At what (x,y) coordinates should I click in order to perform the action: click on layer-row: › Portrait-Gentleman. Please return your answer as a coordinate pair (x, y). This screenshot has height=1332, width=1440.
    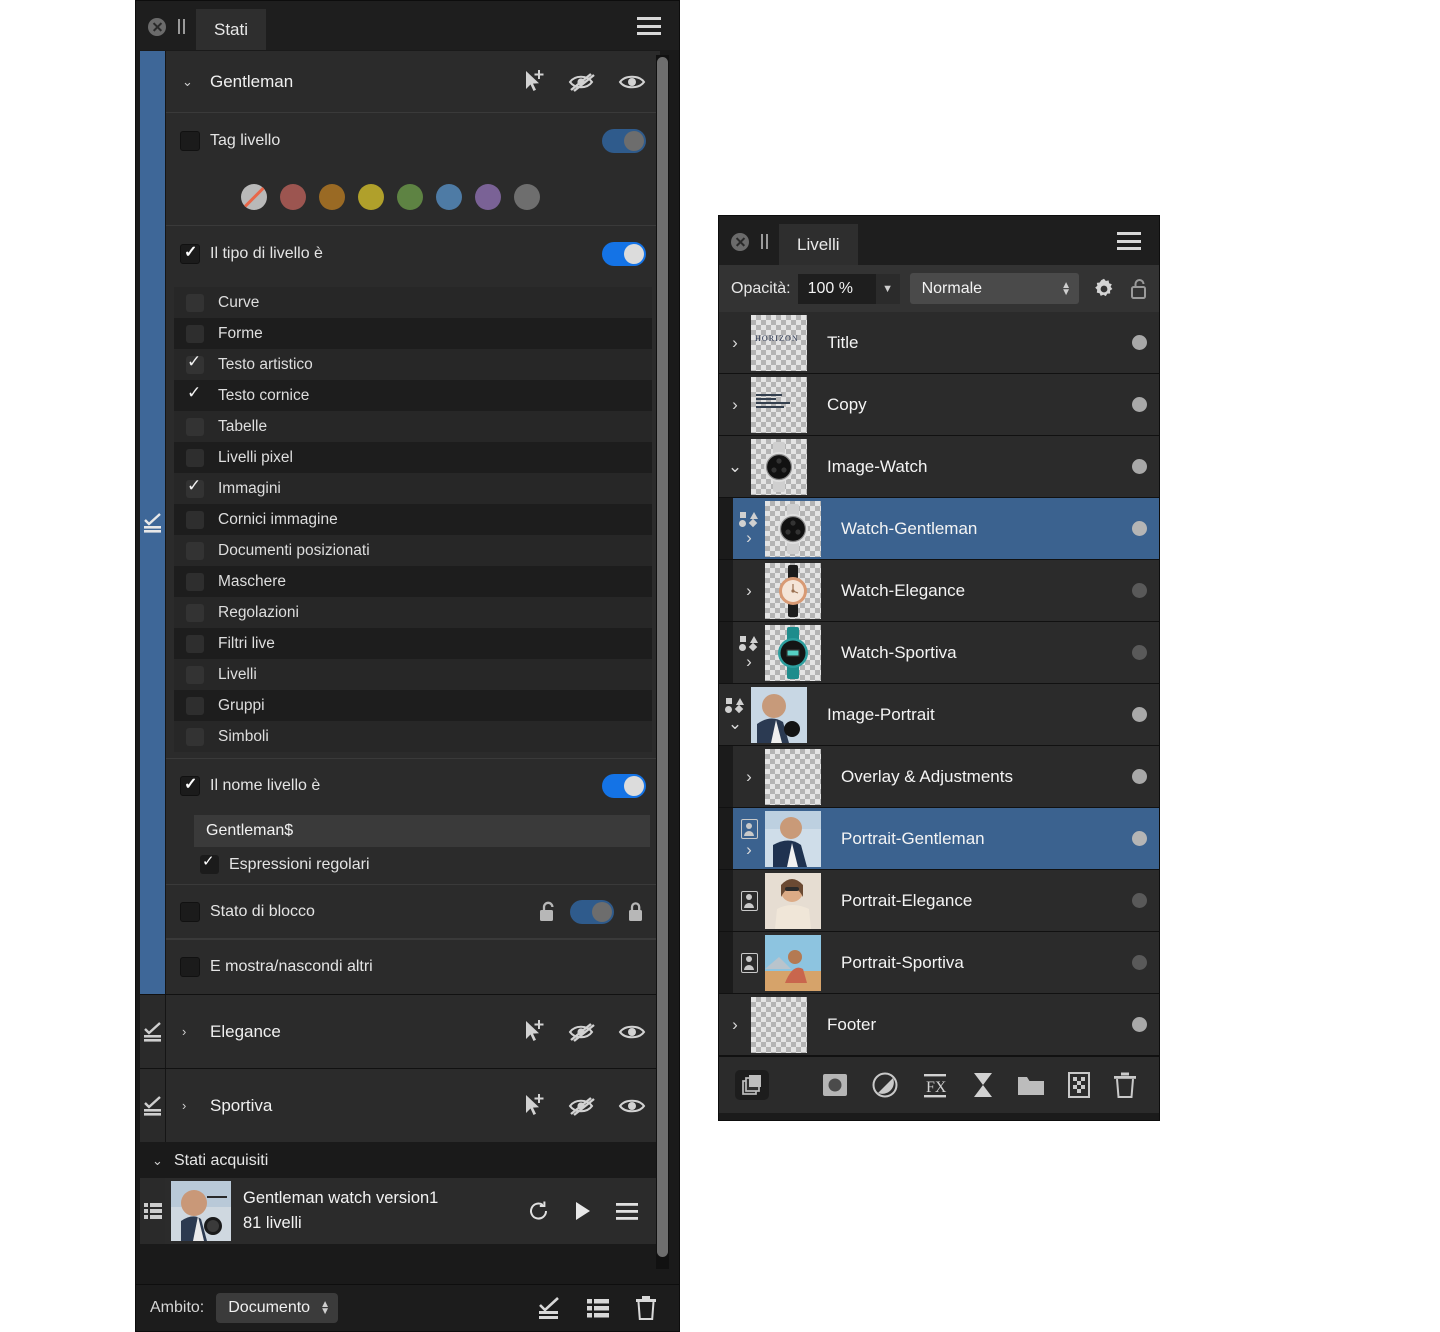
    Looking at the image, I should click on (939, 839).